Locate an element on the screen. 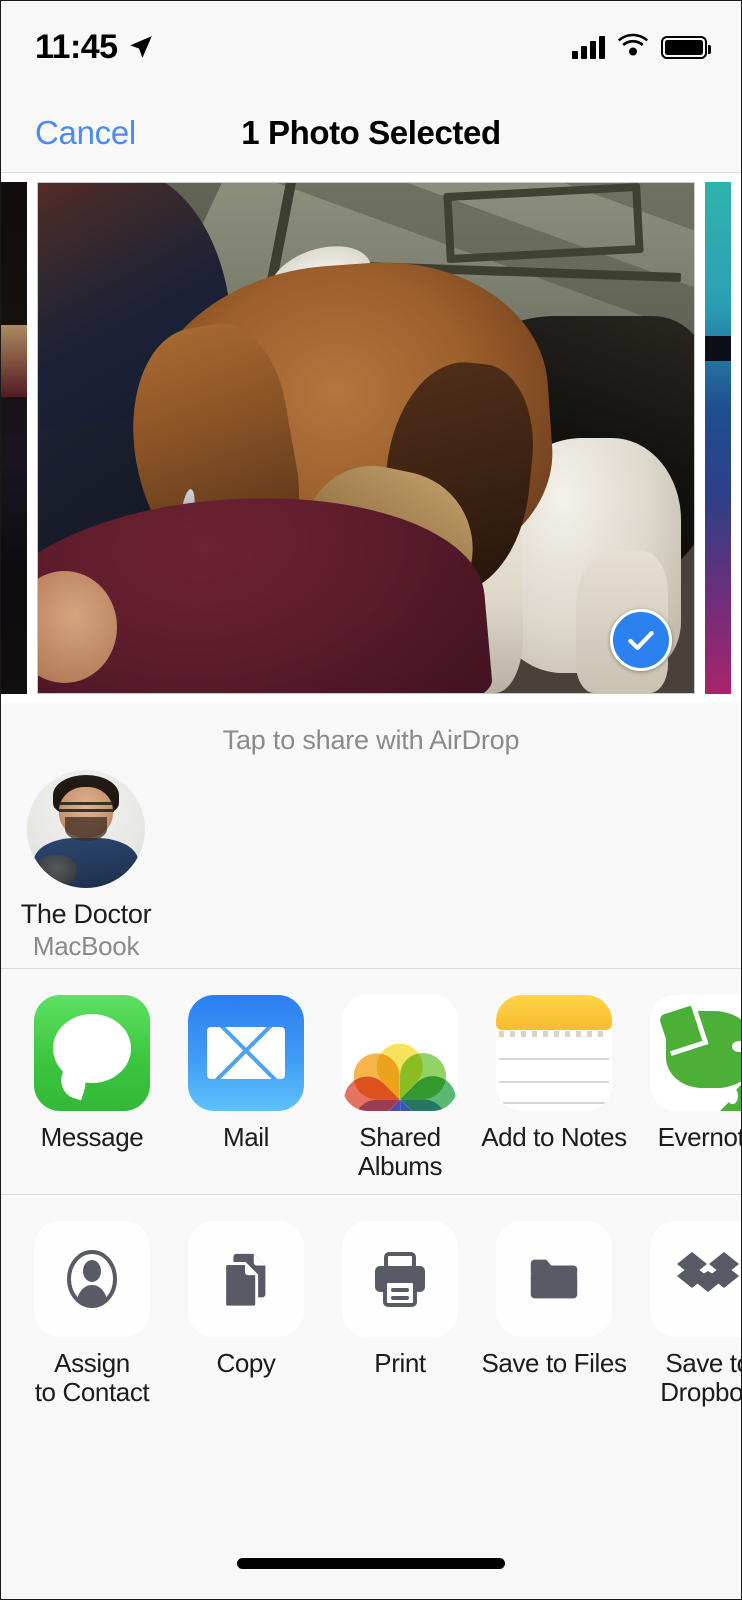 This screenshot has width=742, height=1600. status-bar-time: 11:45 is located at coordinates (76, 46).